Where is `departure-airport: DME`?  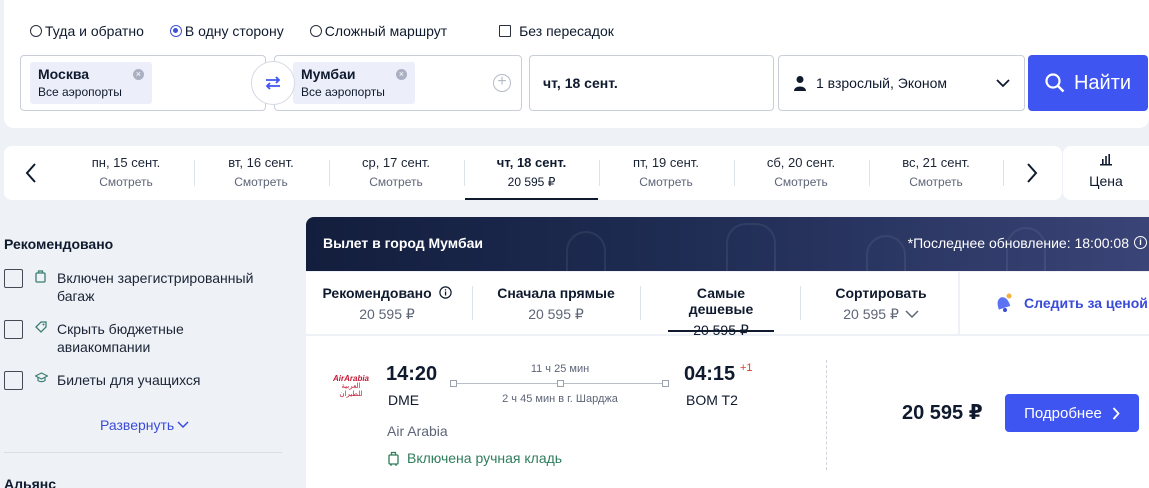
departure-airport: DME is located at coordinates (404, 400).